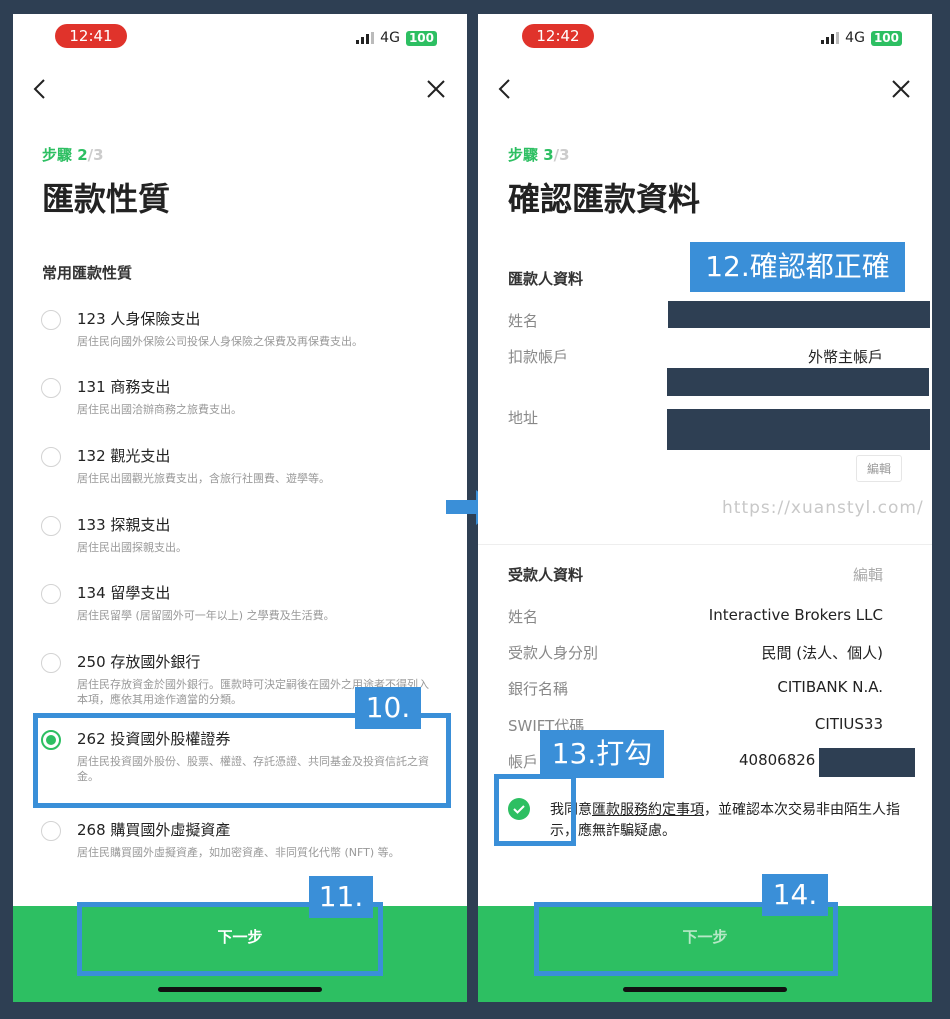 Image resolution: width=950 pixels, height=1019 pixels. Describe the element at coordinates (523, 762) in the screenshot. I see `beneficiary-row-label: 帳戶` at that location.